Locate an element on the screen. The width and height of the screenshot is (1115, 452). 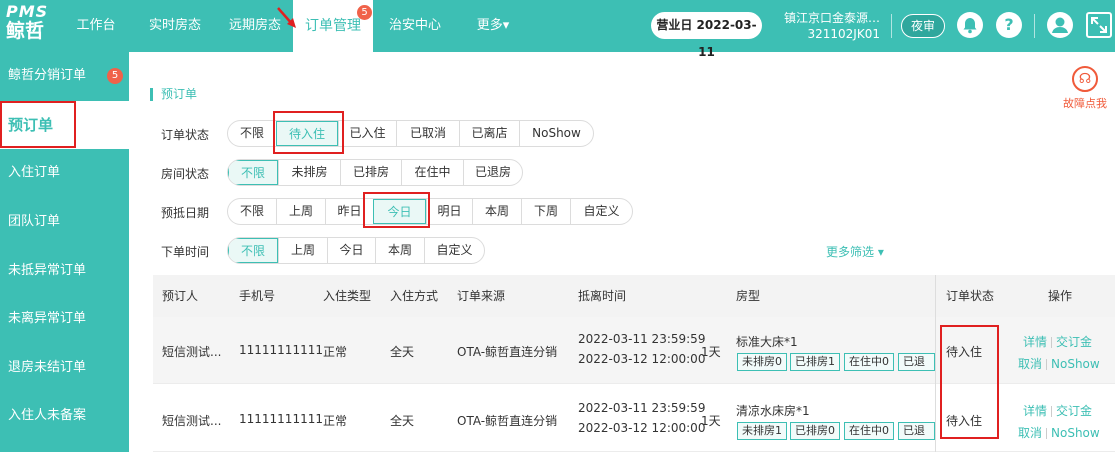
night-audit-button: 夜审 is located at coordinates (923, 26).